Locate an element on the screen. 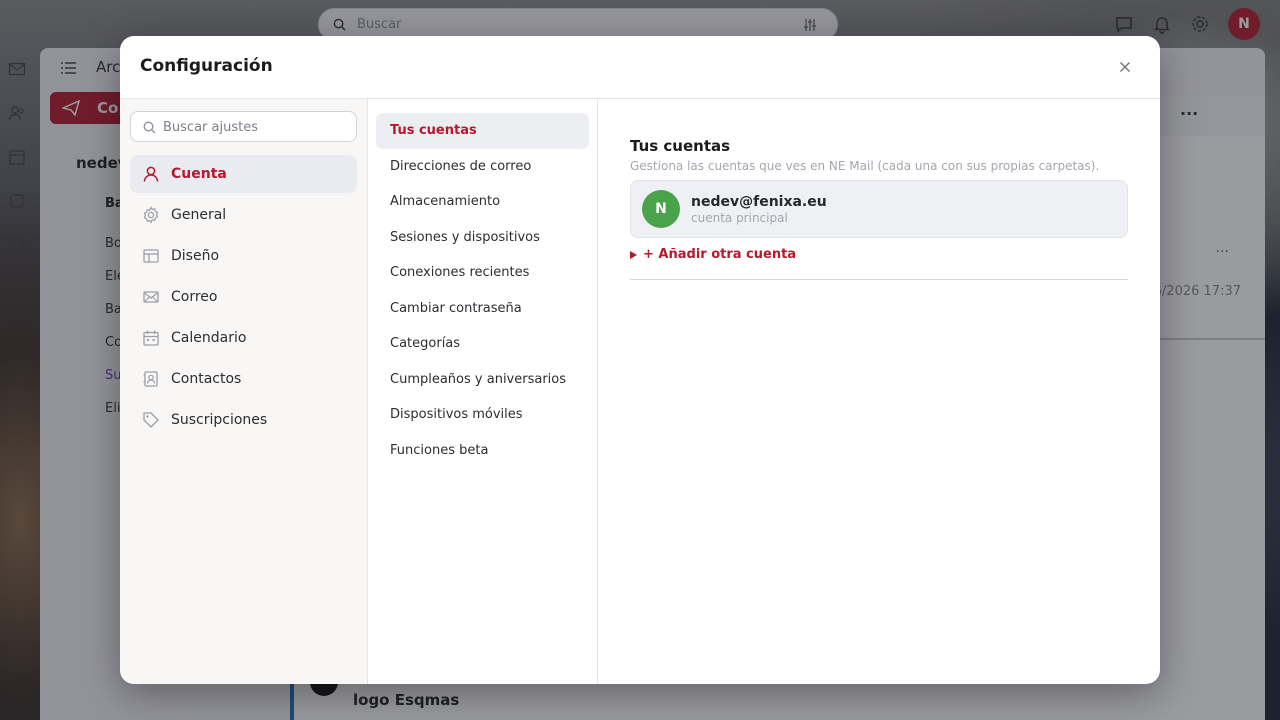  tag-icon is located at coordinates (151, 420).